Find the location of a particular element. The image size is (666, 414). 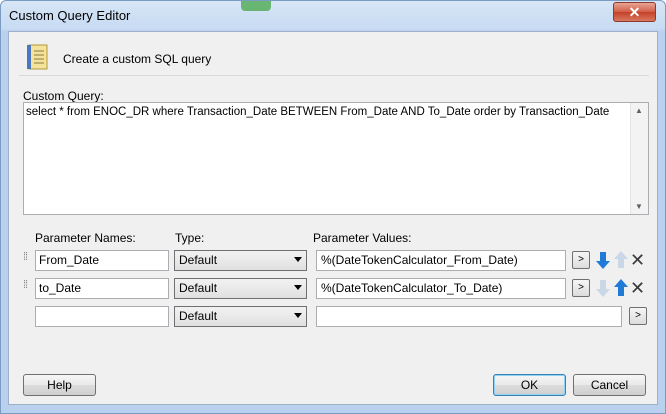

title-bar: Custom Query Editor ✕ is located at coordinates (333, 16).